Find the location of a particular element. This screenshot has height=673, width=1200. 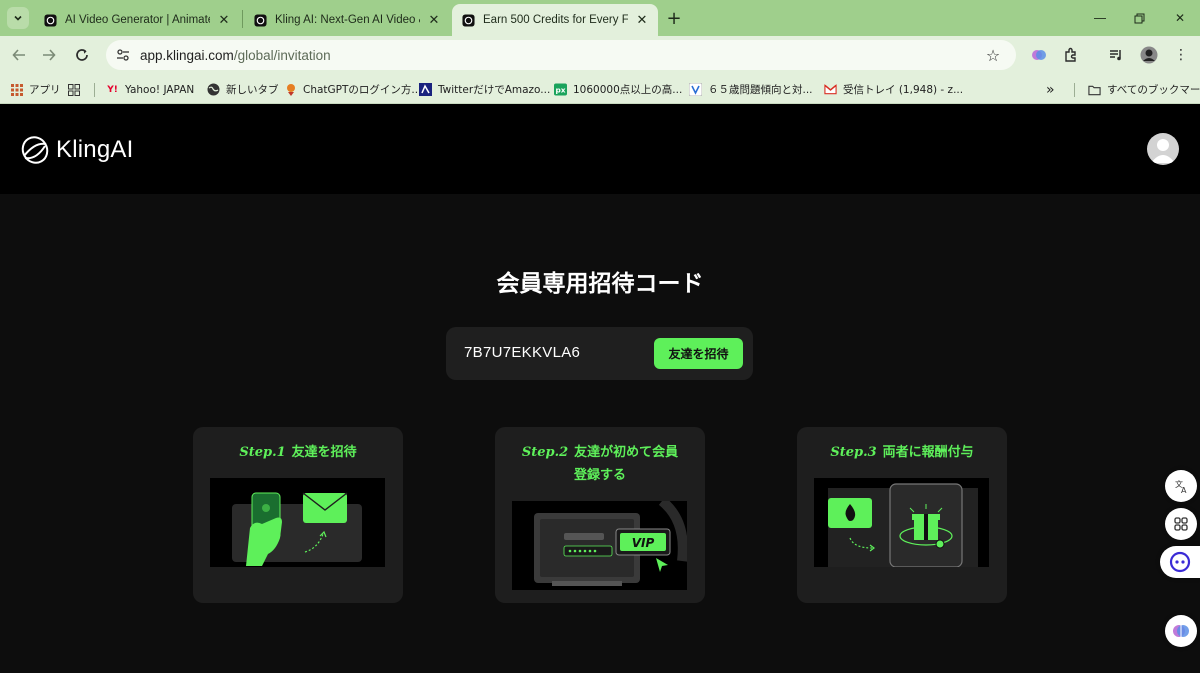

bookmark-star-icon: ☆ is located at coordinates (993, 55).